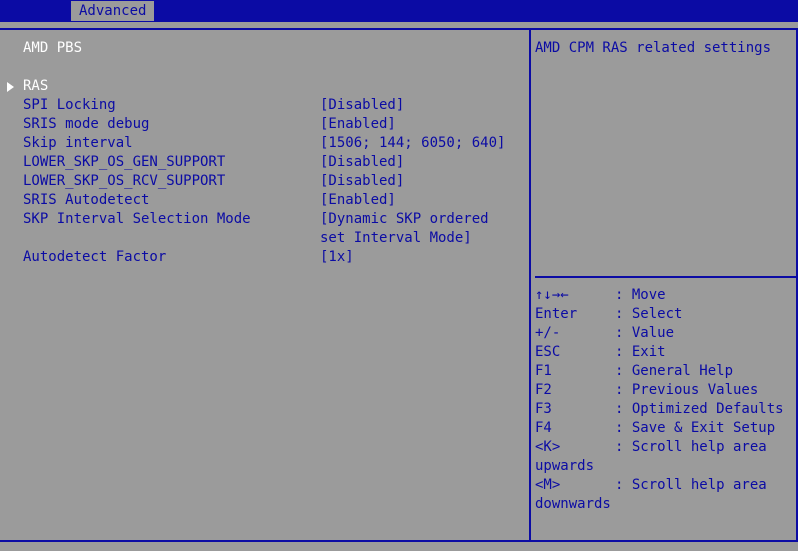 The image size is (798, 551). I want to click on setting-label-spi-locking: SPI Locking, so click(69, 105).